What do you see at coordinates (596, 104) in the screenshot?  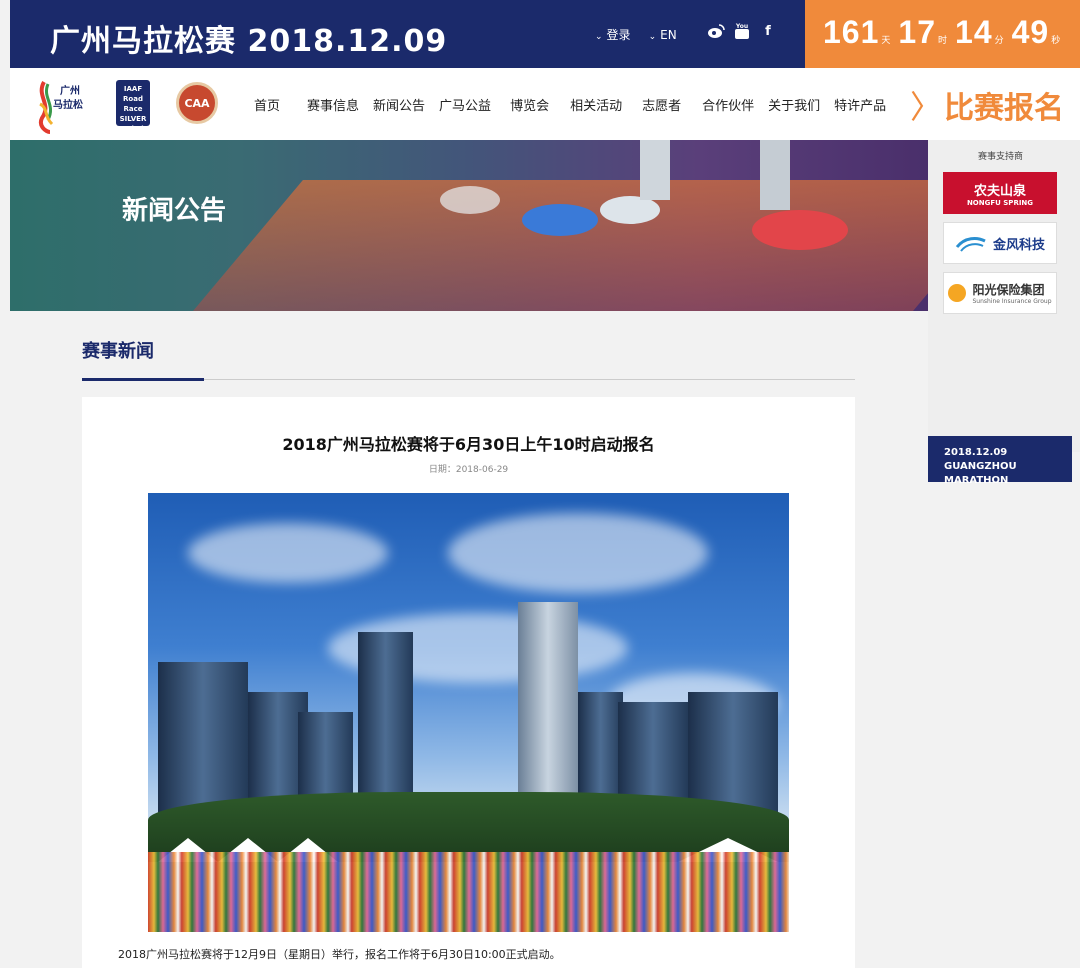 I see `nav-item-activities: 相关活动` at bounding box center [596, 104].